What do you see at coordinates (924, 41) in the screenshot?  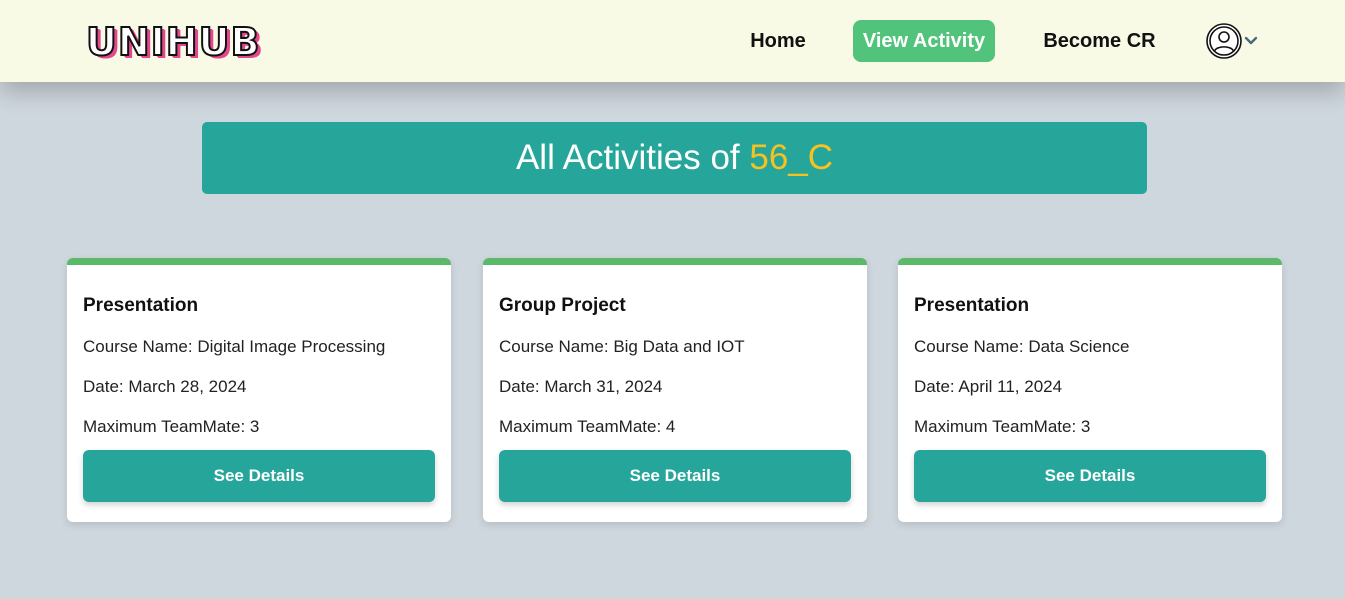 I see `nav-view-activity-link: View Activity` at bounding box center [924, 41].